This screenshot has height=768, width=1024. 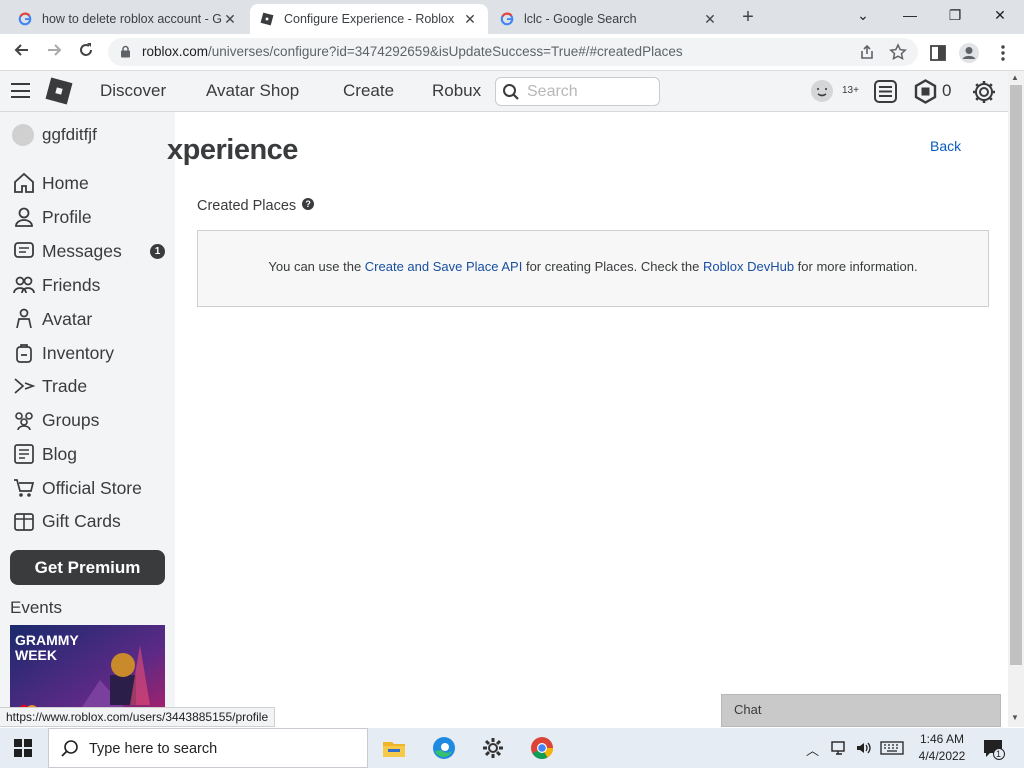 What do you see at coordinates (394, 748) in the screenshot?
I see `file-explorer-icon` at bounding box center [394, 748].